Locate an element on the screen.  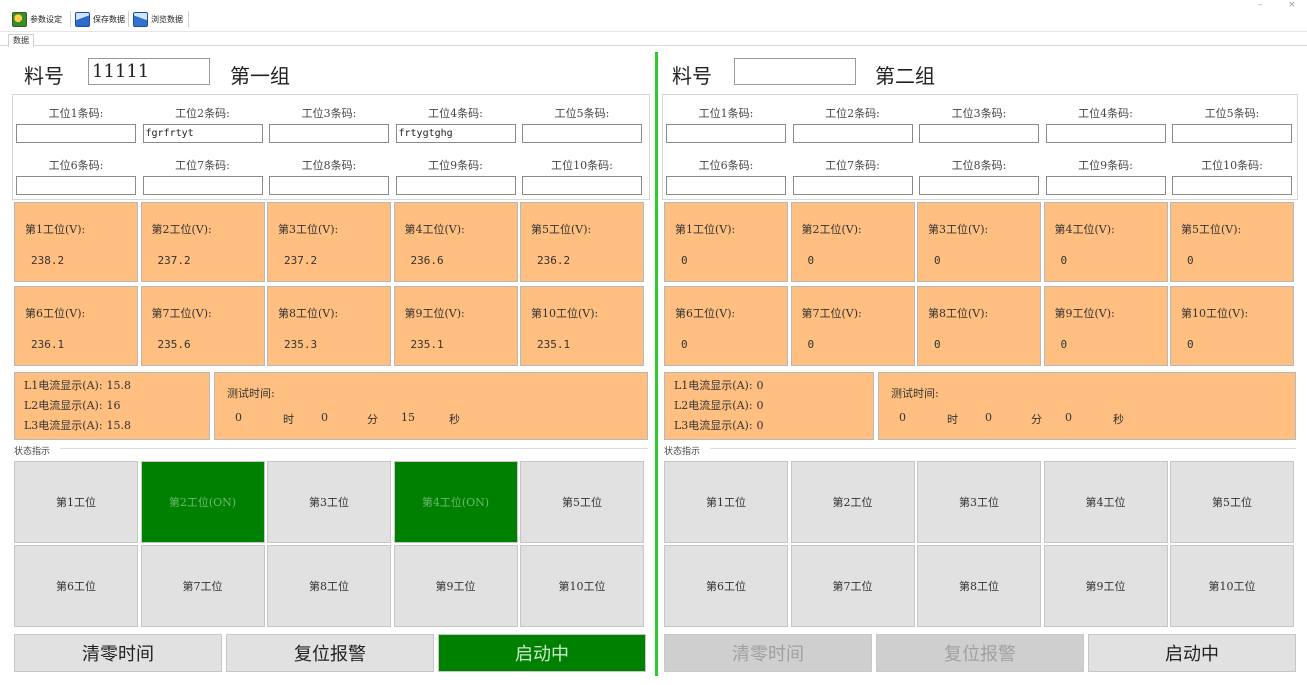
voltage-label: 第3工位(V): is located at coordinates (308, 229).